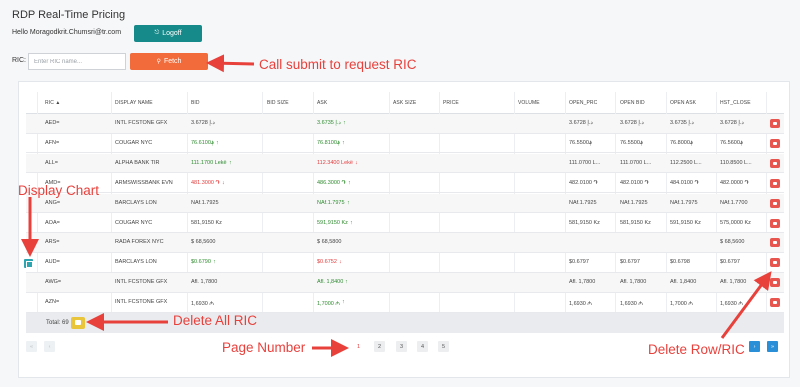 This screenshot has width=800, height=387. What do you see at coordinates (230, 63) in the screenshot?
I see `arrow-to-fetch` at bounding box center [230, 63].